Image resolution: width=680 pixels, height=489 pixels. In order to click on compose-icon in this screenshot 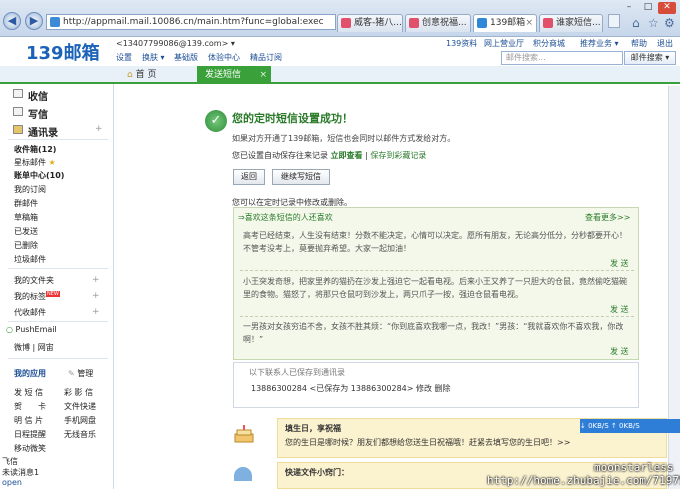, I will do `click(18, 111)`.